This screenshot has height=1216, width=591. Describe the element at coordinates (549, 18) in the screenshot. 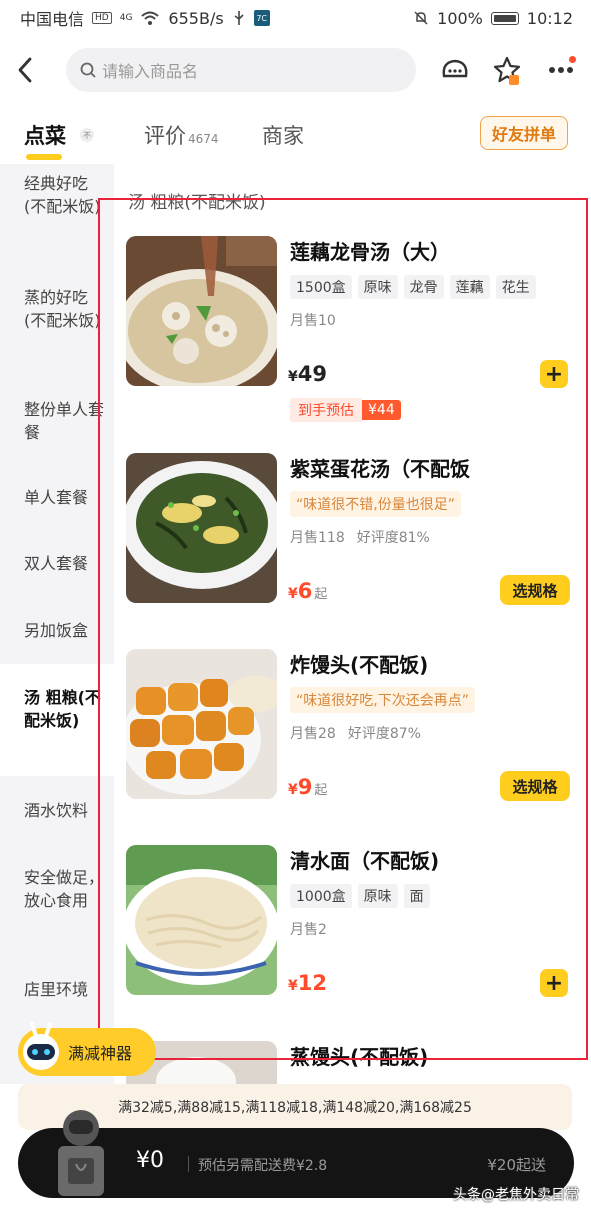

I see `clock: 10:12` at that location.